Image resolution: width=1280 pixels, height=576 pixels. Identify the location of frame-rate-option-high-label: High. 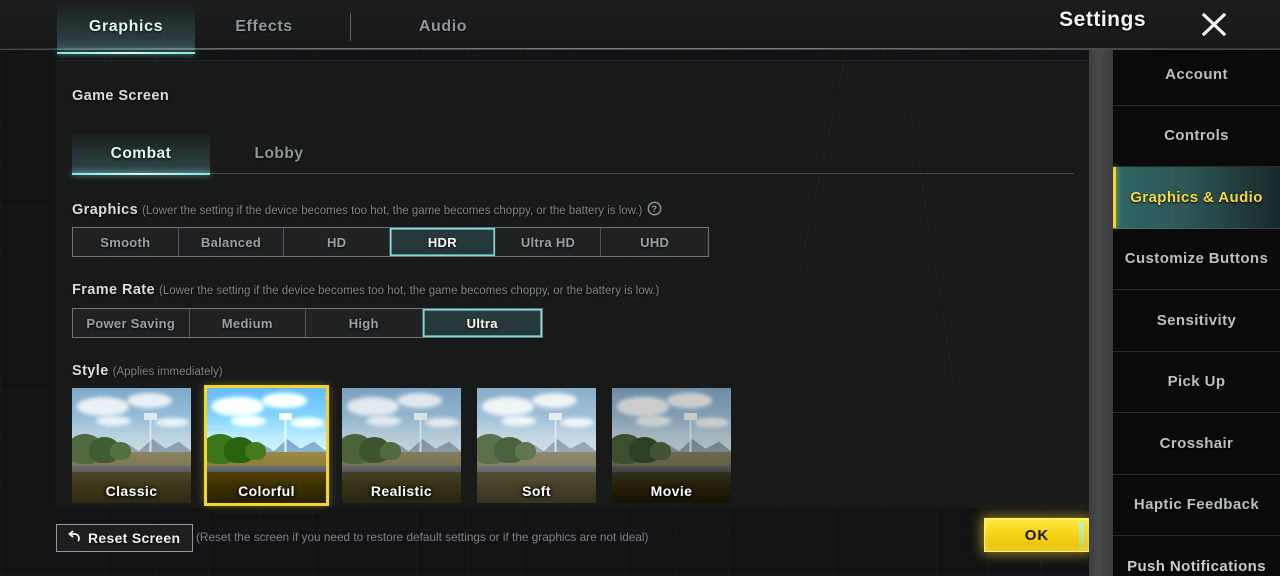
(363, 323).